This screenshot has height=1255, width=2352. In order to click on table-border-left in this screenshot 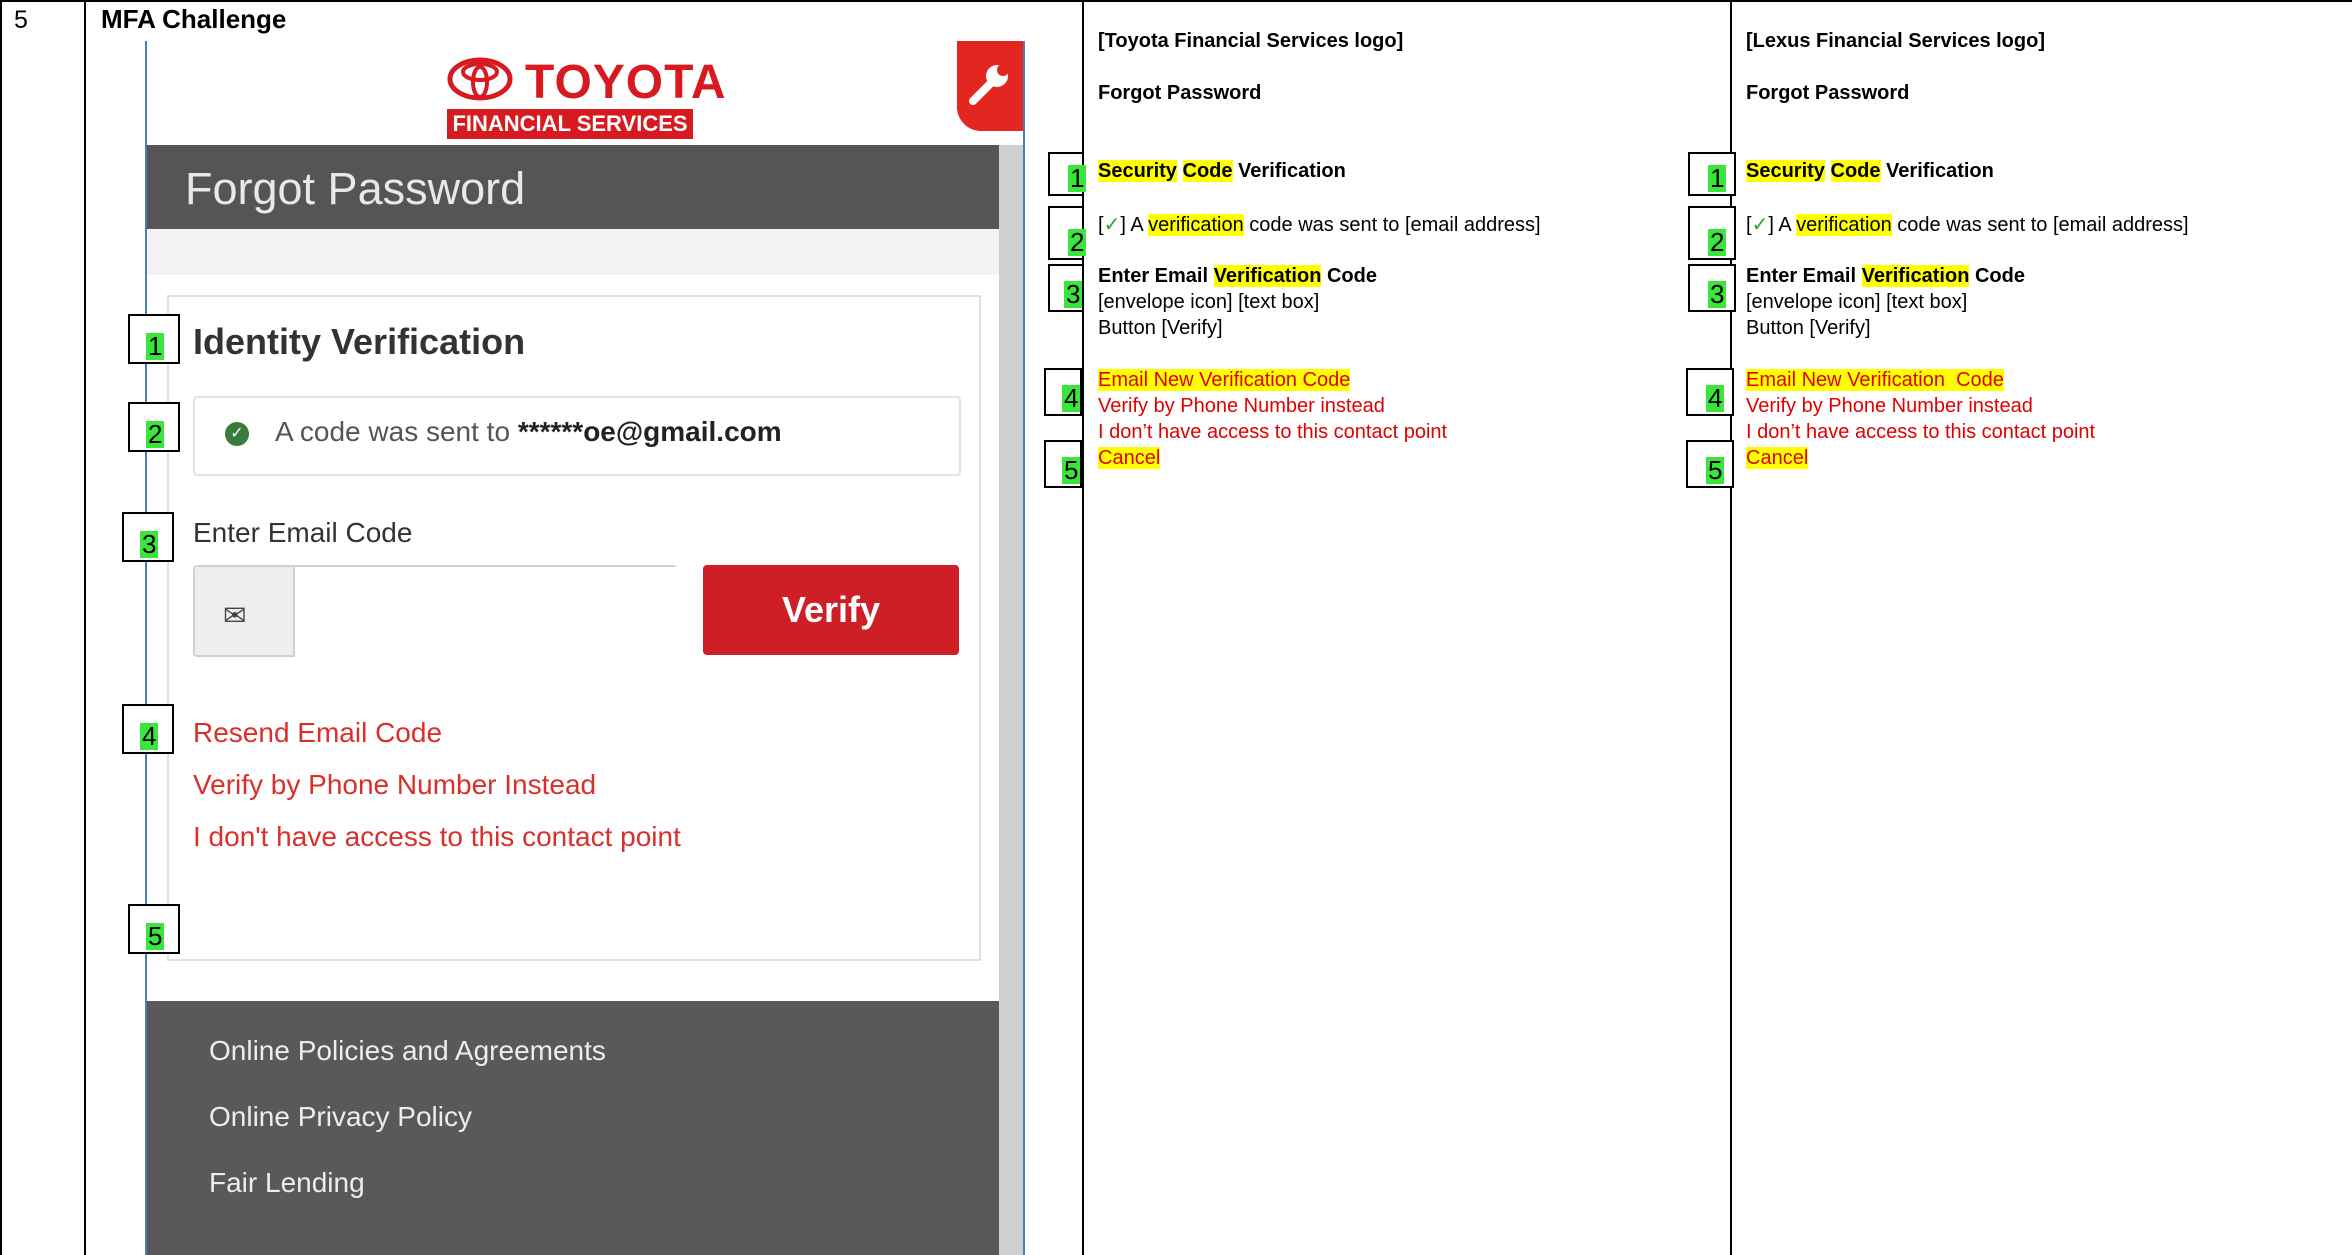, I will do `click(1, 627)`.